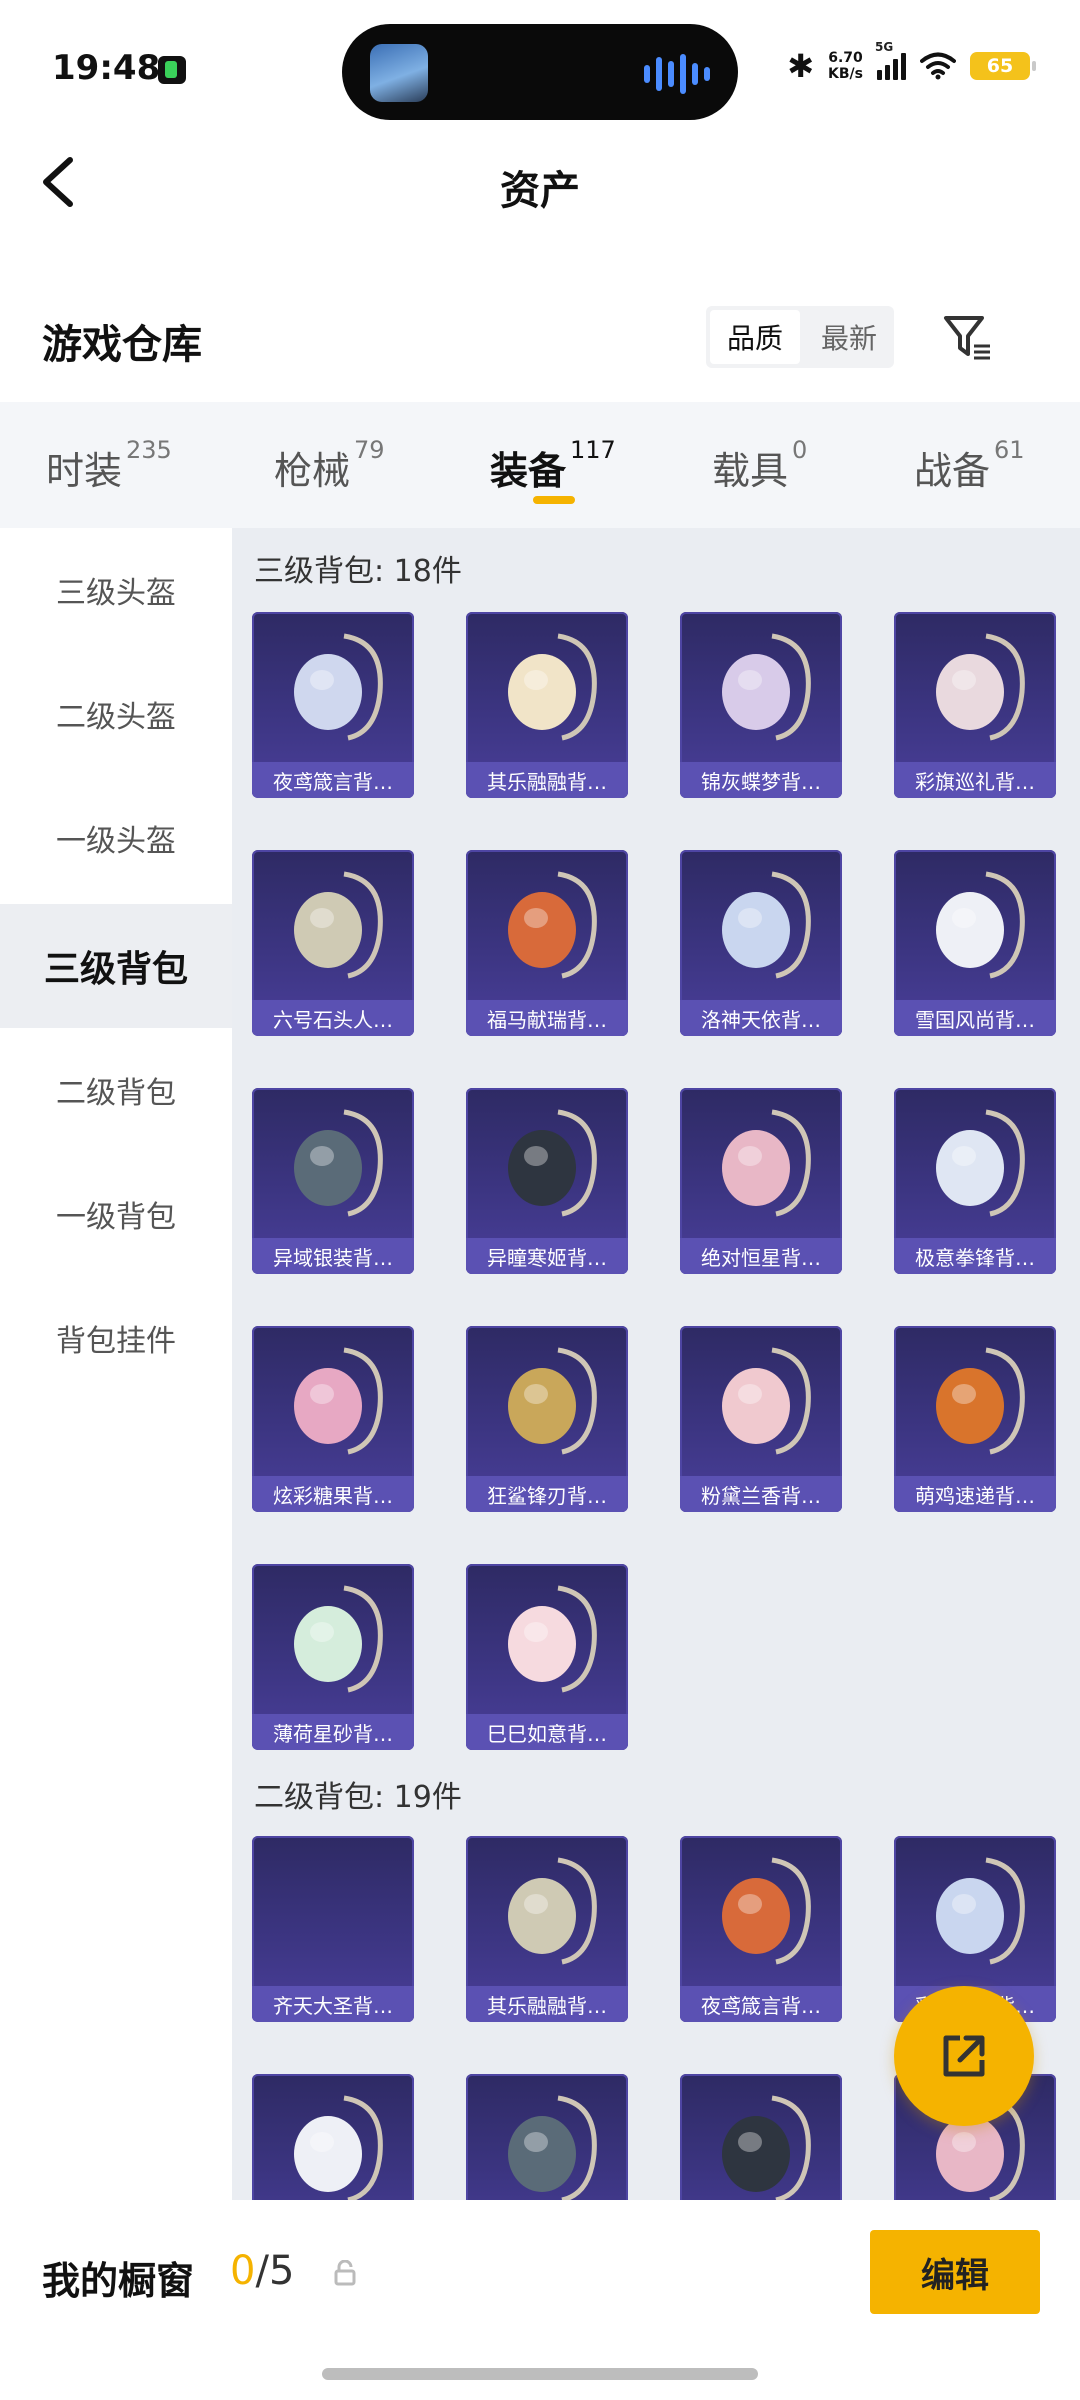 Image resolution: width=1080 pixels, height=2400 pixels. Describe the element at coordinates (955, 2272) in the screenshot. I see `edit-button: 编辑` at that location.